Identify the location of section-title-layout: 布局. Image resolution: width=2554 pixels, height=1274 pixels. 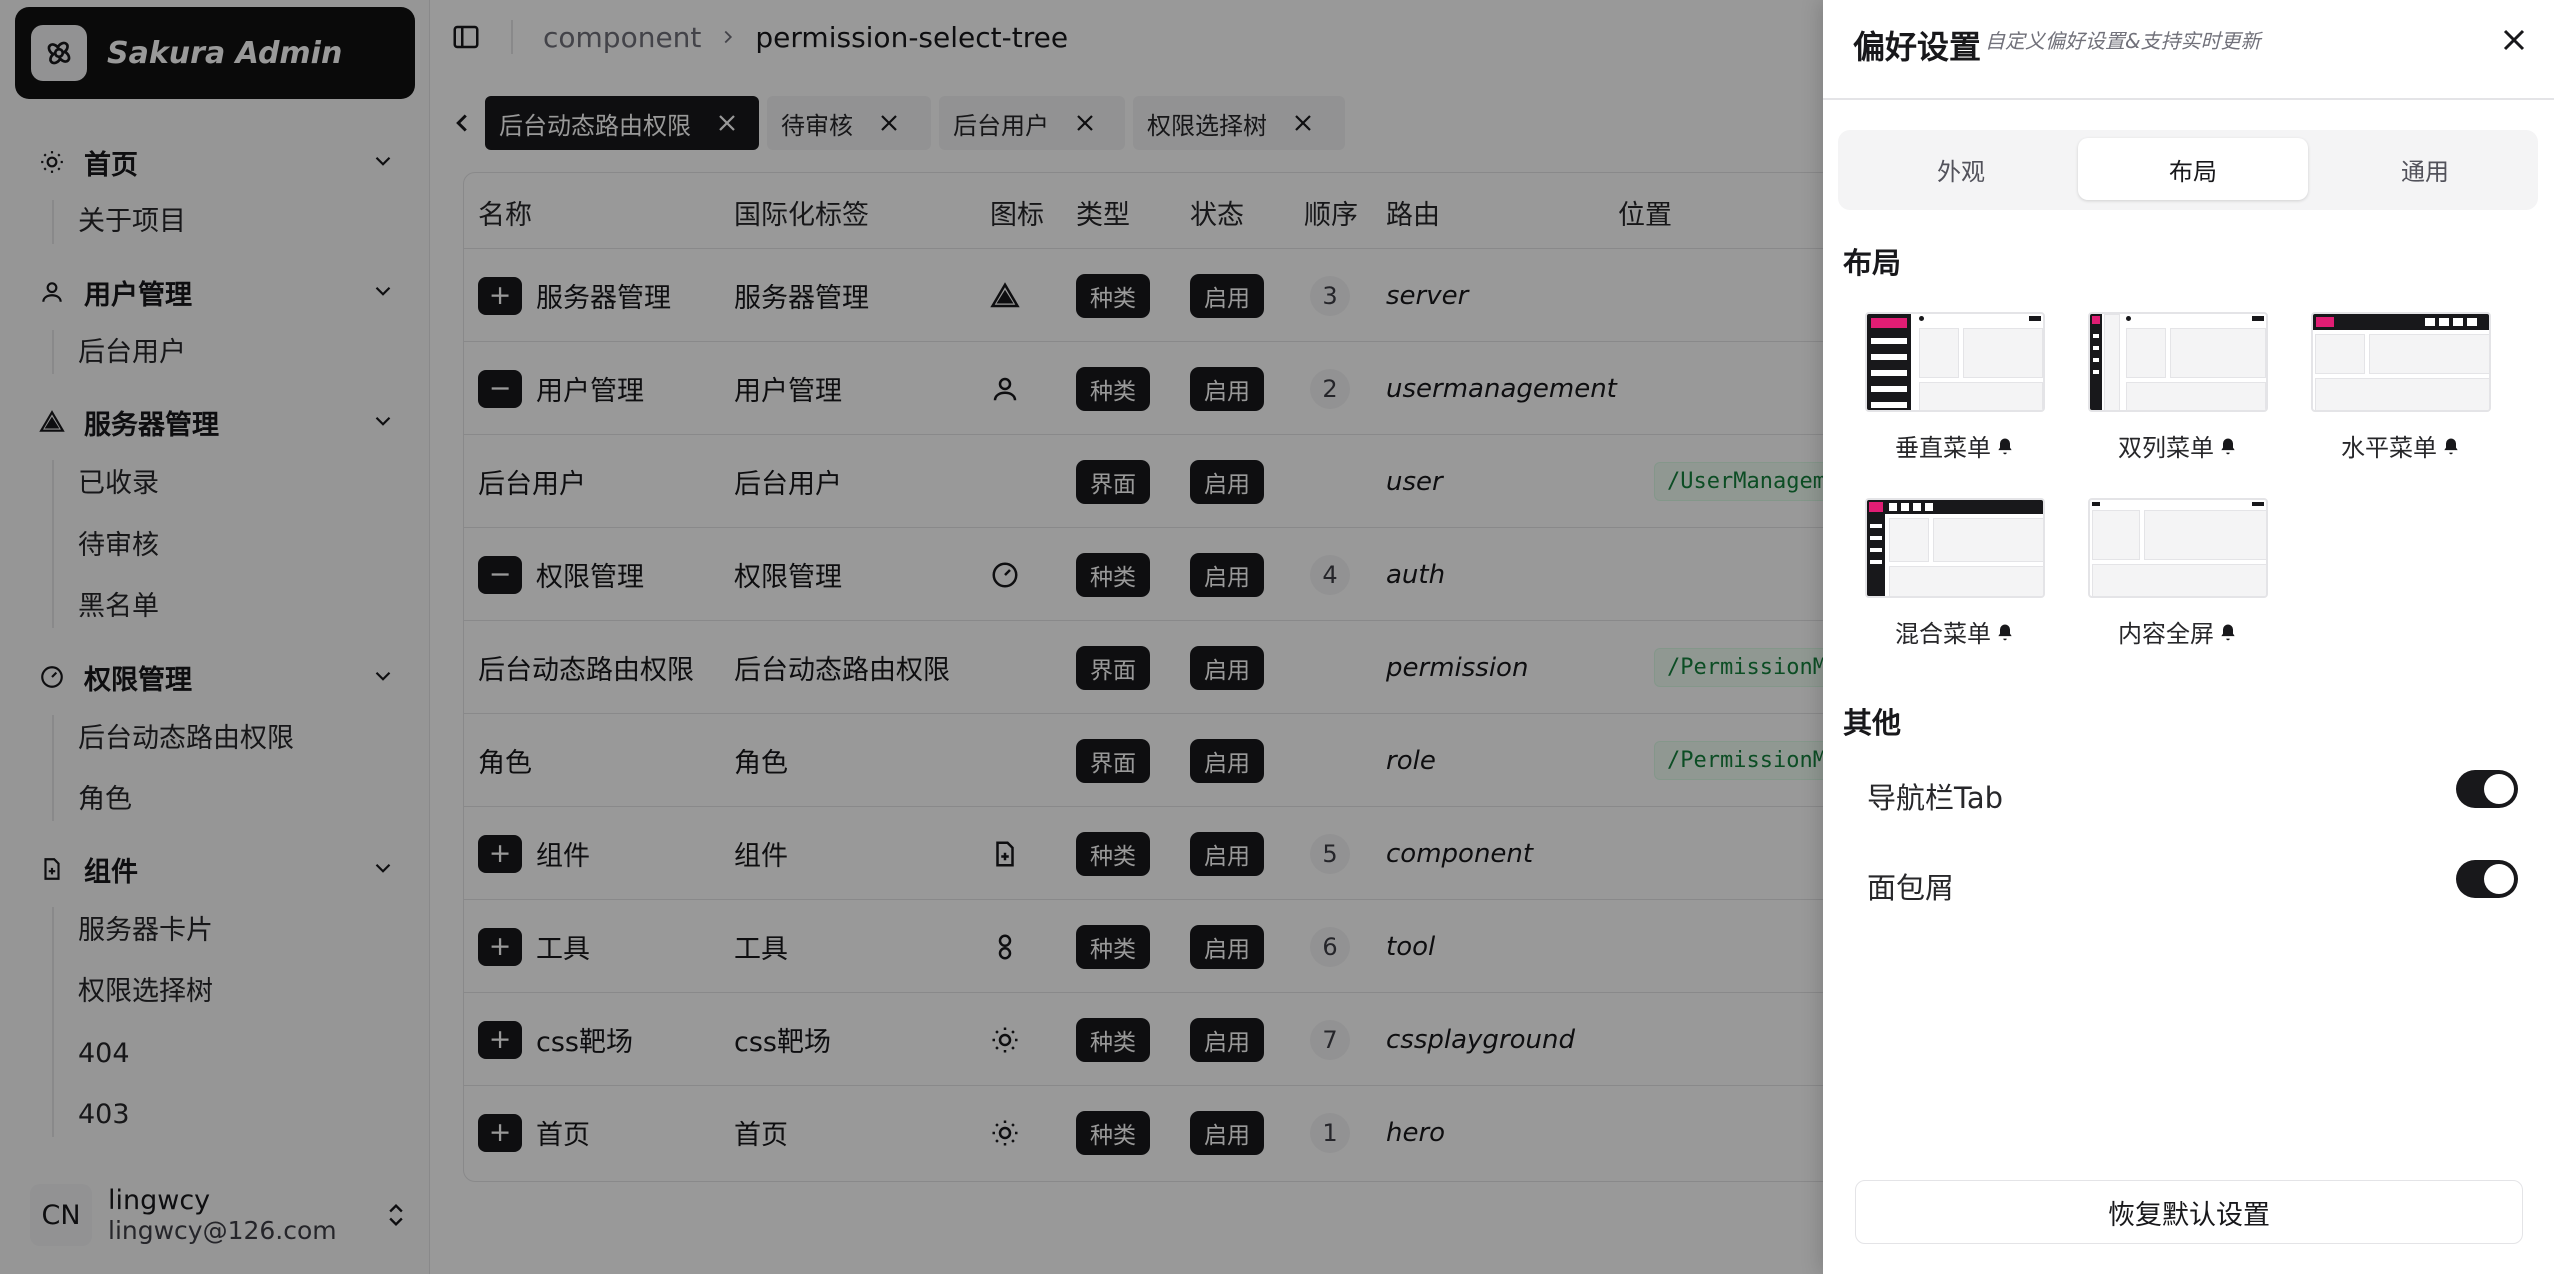
(1872, 263).